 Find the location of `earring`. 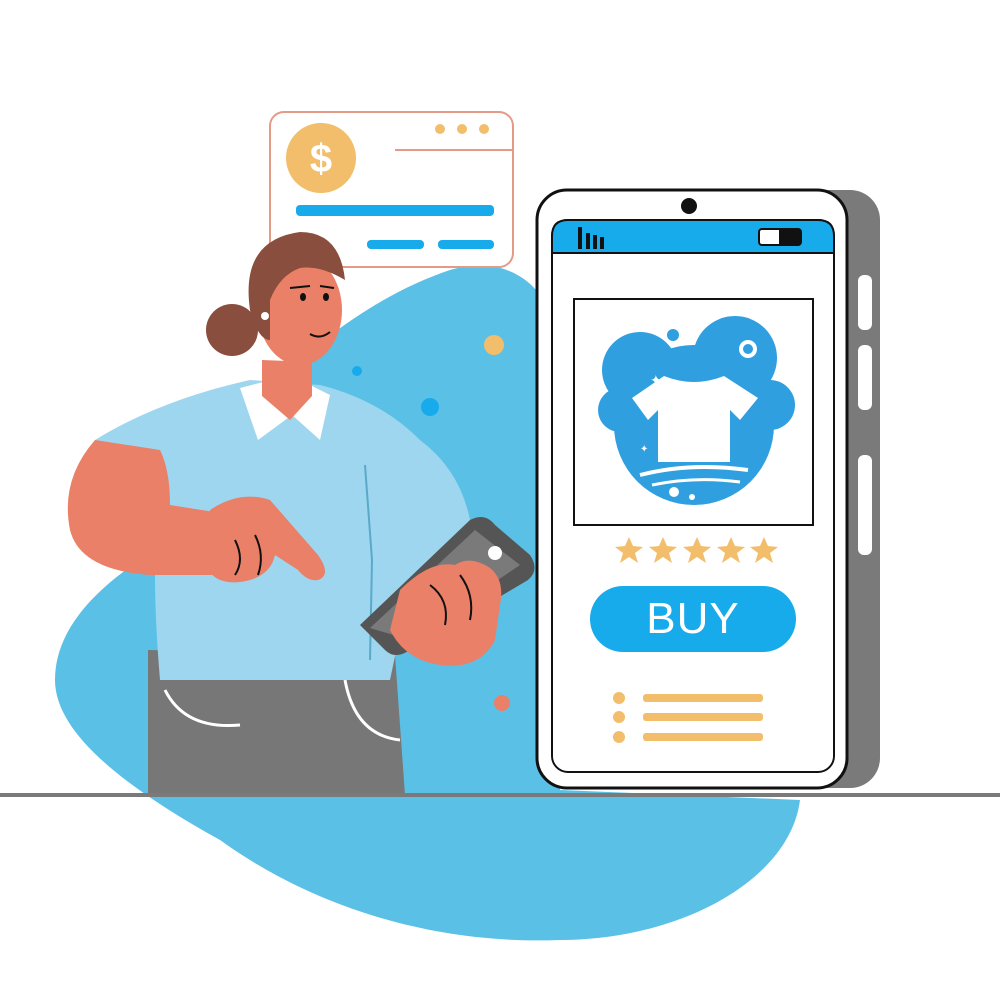

earring is located at coordinates (265, 316).